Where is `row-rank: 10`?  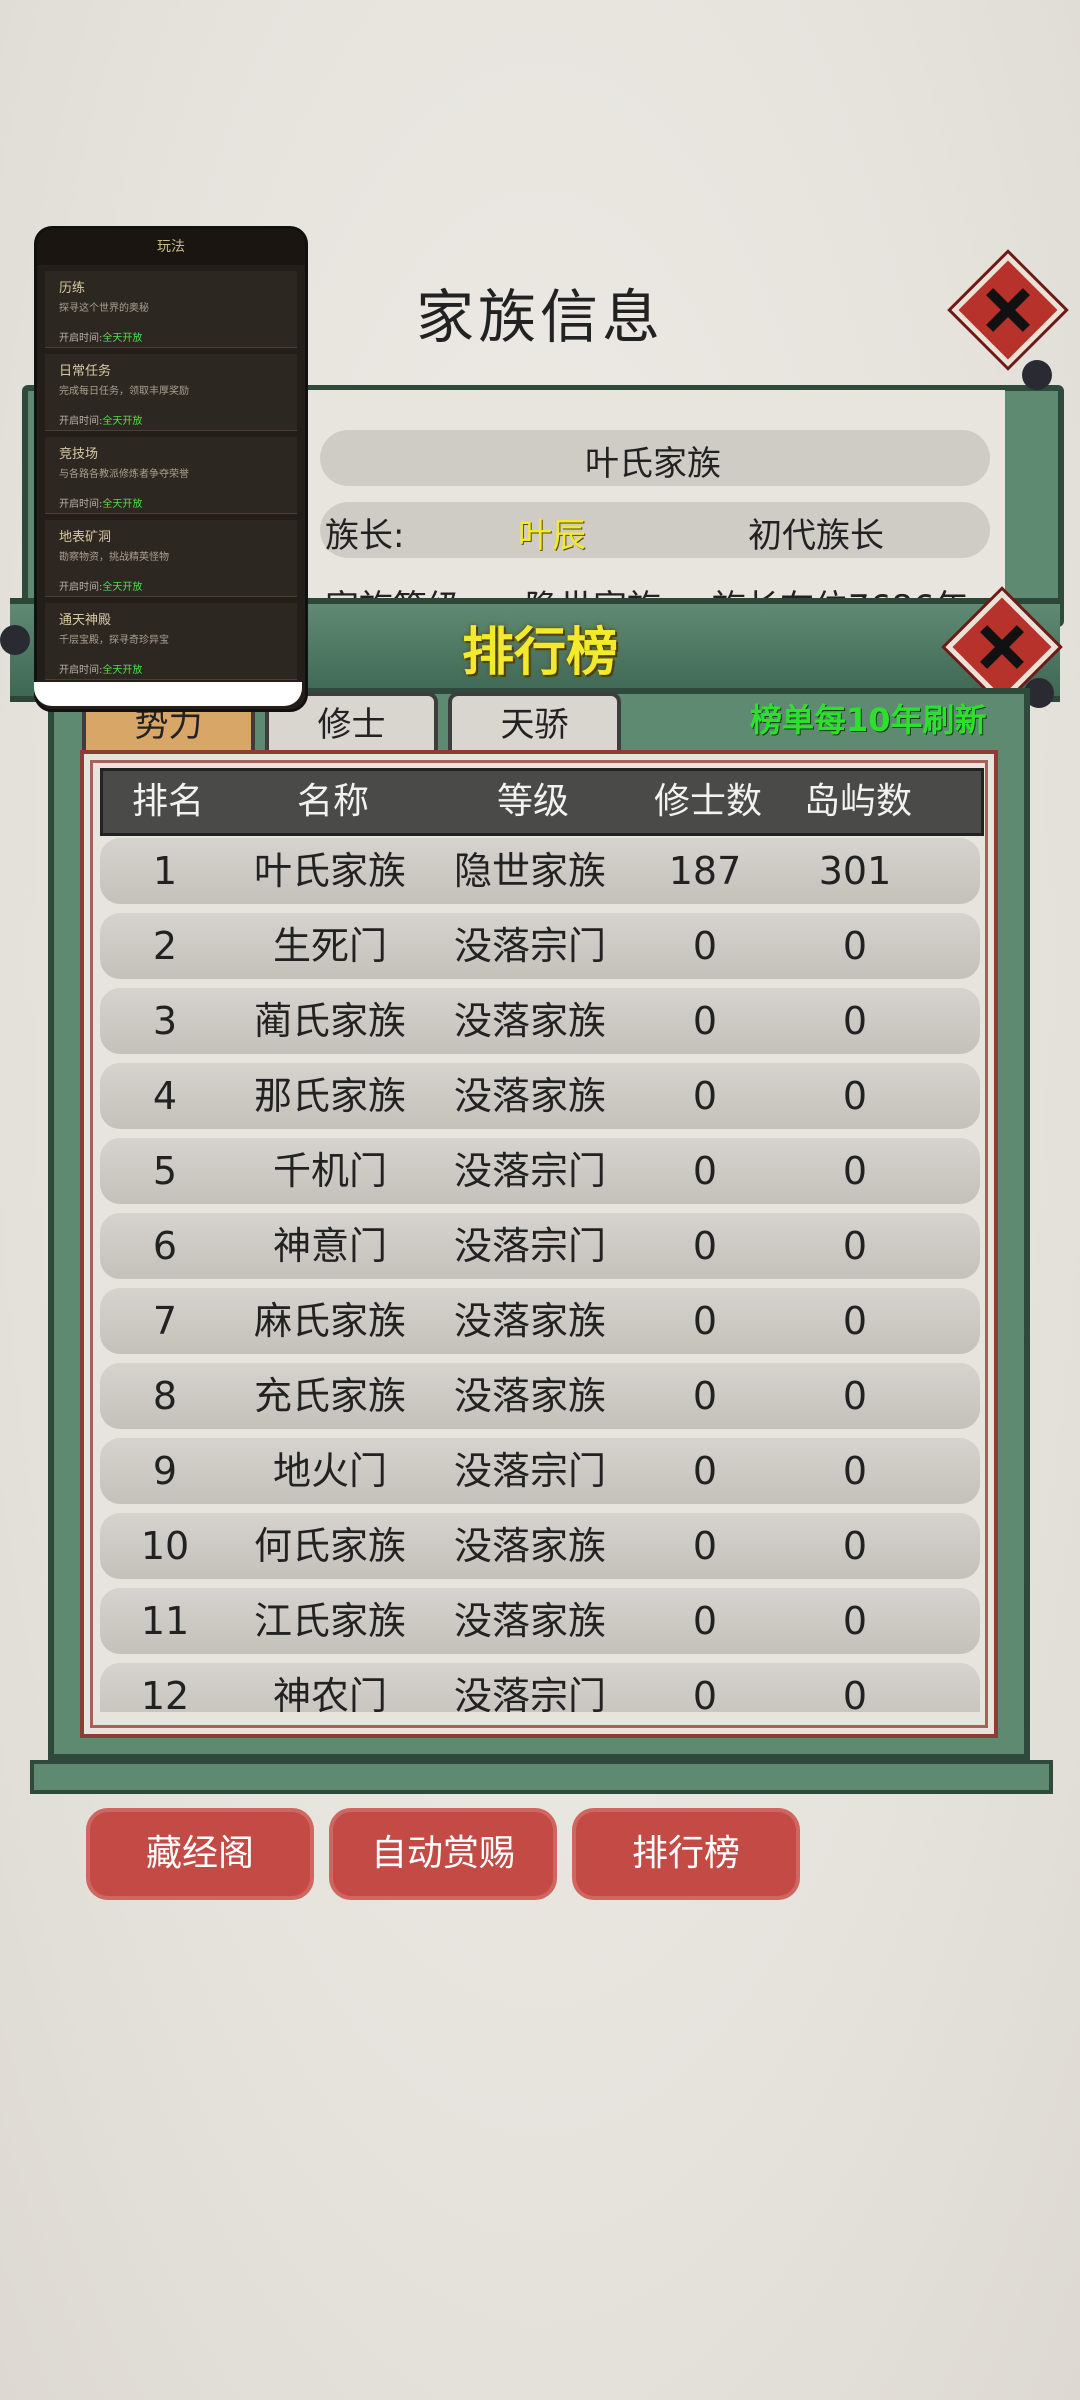 row-rank: 10 is located at coordinates (165, 1546).